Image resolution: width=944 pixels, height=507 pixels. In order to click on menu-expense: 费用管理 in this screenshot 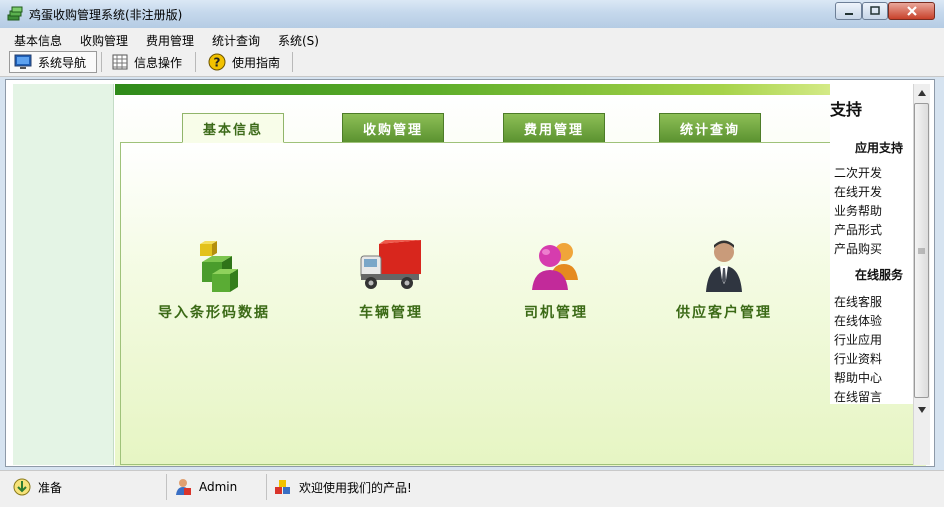, I will do `click(170, 40)`.